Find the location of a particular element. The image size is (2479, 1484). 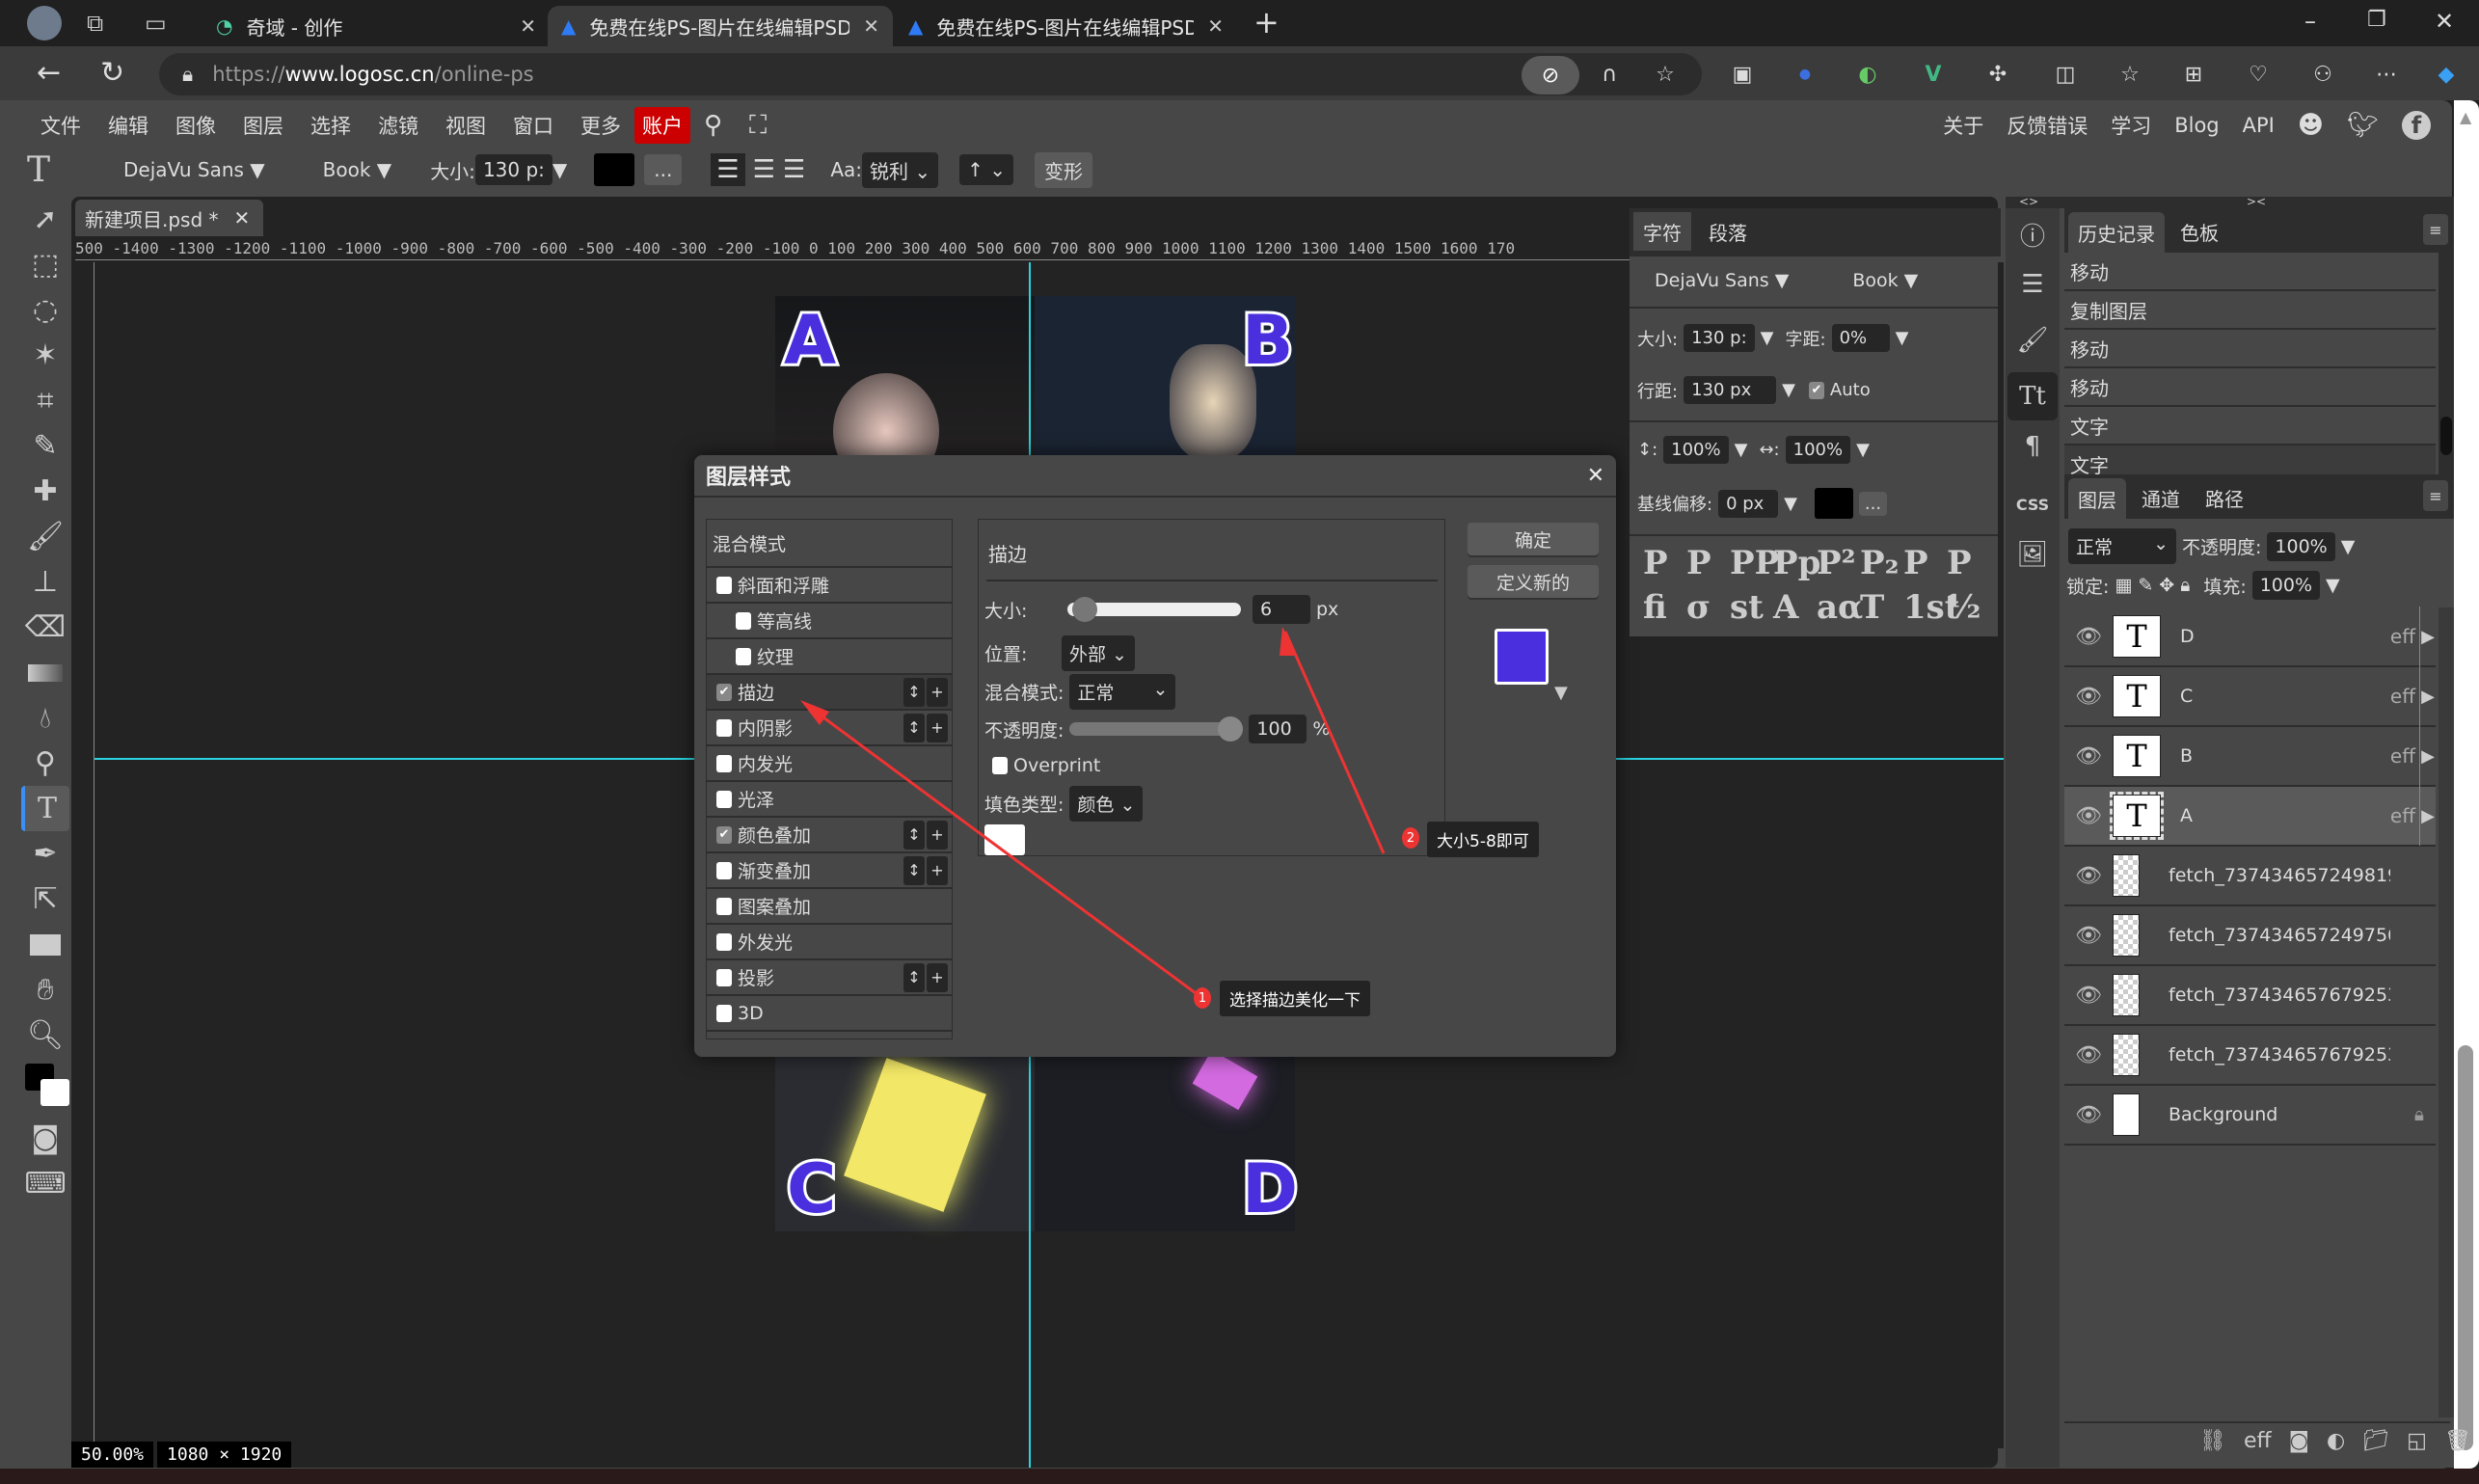

layer-name: fetch_737434657249819 is located at coordinates (2279, 875).